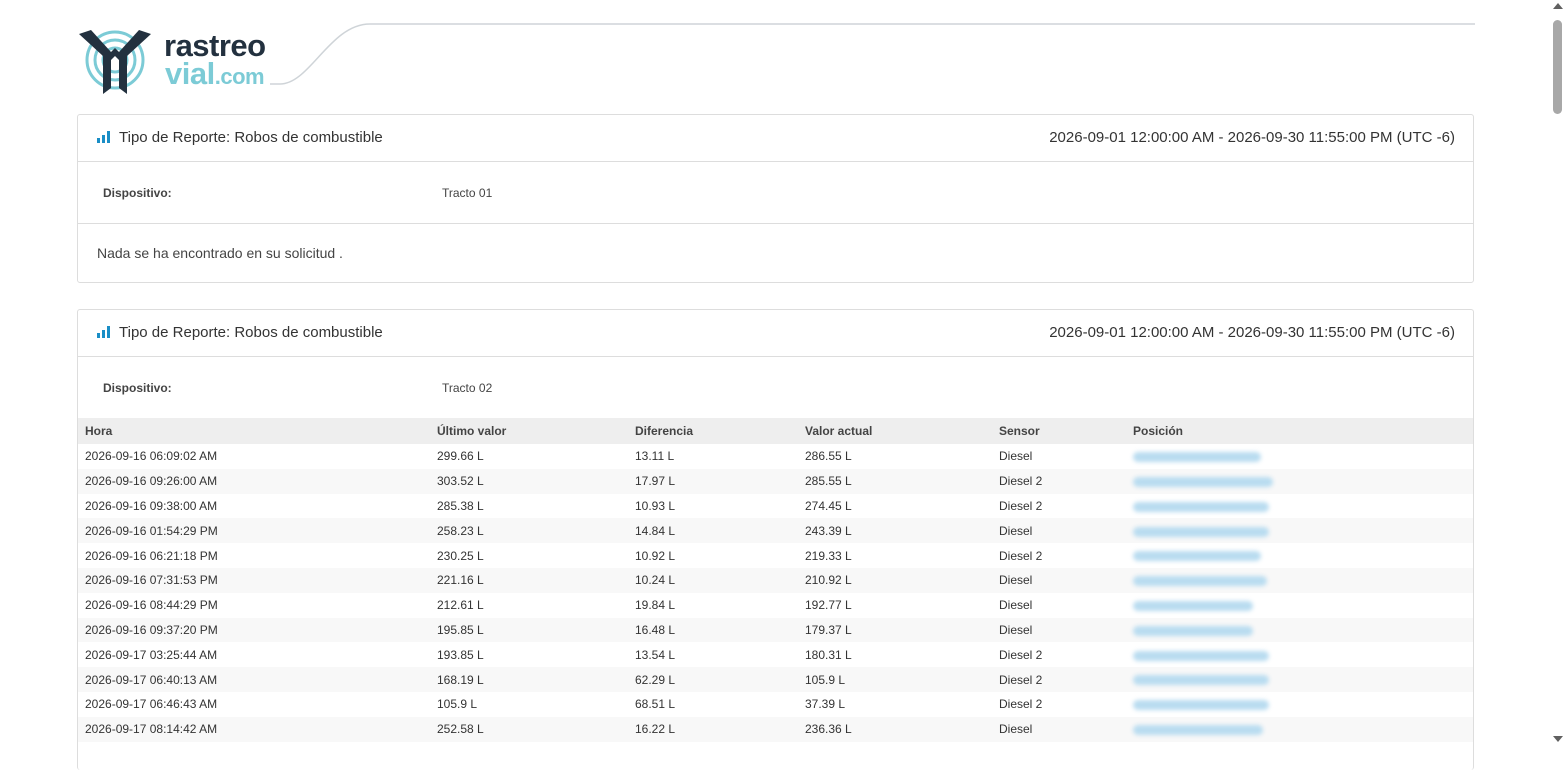  What do you see at coordinates (254, 481) in the screenshot?
I see `cell-hora: 2026-09-16 09:26:00 AM` at bounding box center [254, 481].